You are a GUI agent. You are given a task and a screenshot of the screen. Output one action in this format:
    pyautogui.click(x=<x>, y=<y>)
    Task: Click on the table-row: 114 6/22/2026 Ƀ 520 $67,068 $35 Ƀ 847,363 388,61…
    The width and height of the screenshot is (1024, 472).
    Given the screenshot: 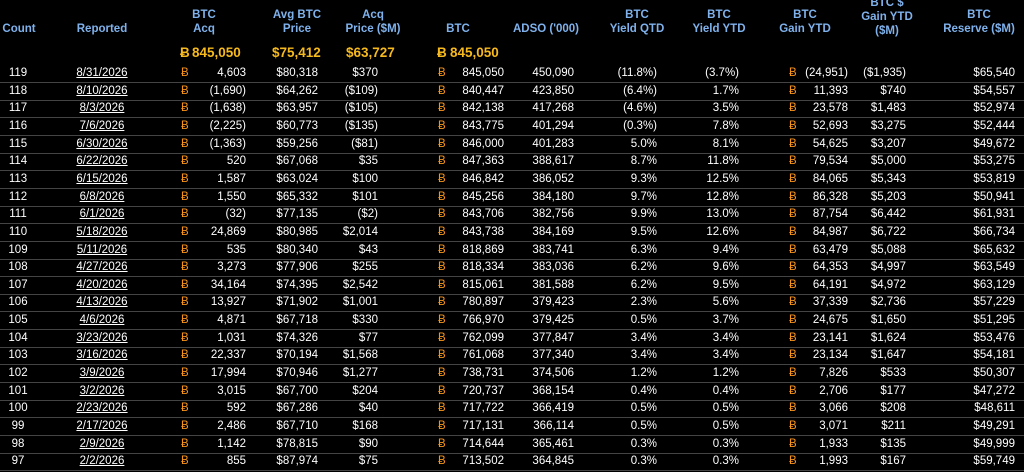 What is the action you would take?
    pyautogui.click(x=512, y=162)
    